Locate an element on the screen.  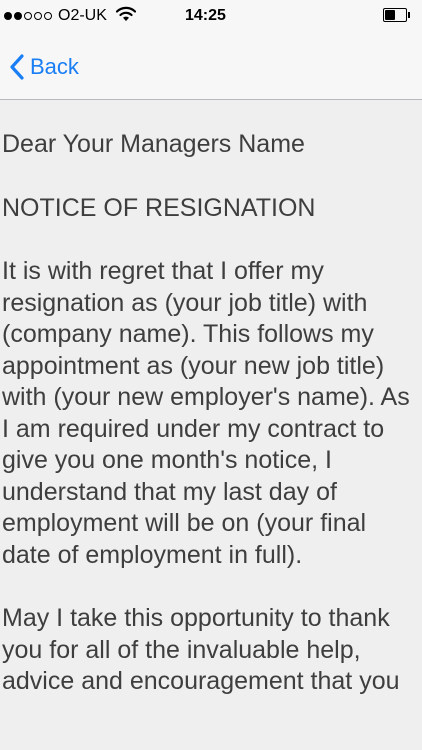
clock: 14:25 is located at coordinates (205, 15).